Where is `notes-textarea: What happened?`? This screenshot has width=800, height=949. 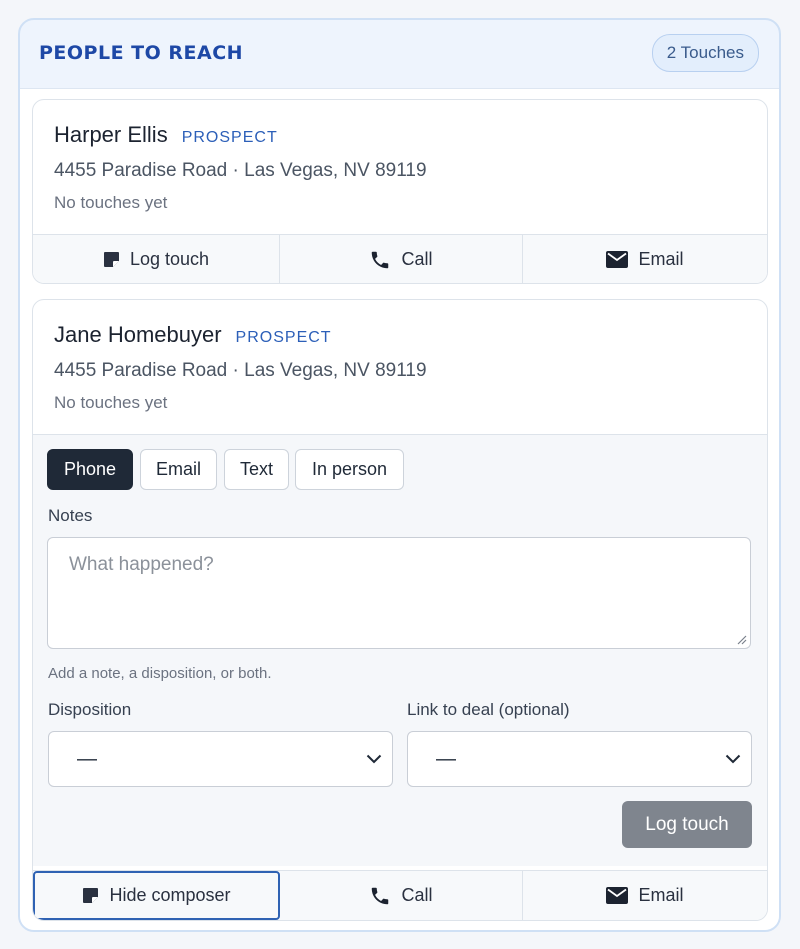
notes-textarea: What happened? is located at coordinates (399, 593).